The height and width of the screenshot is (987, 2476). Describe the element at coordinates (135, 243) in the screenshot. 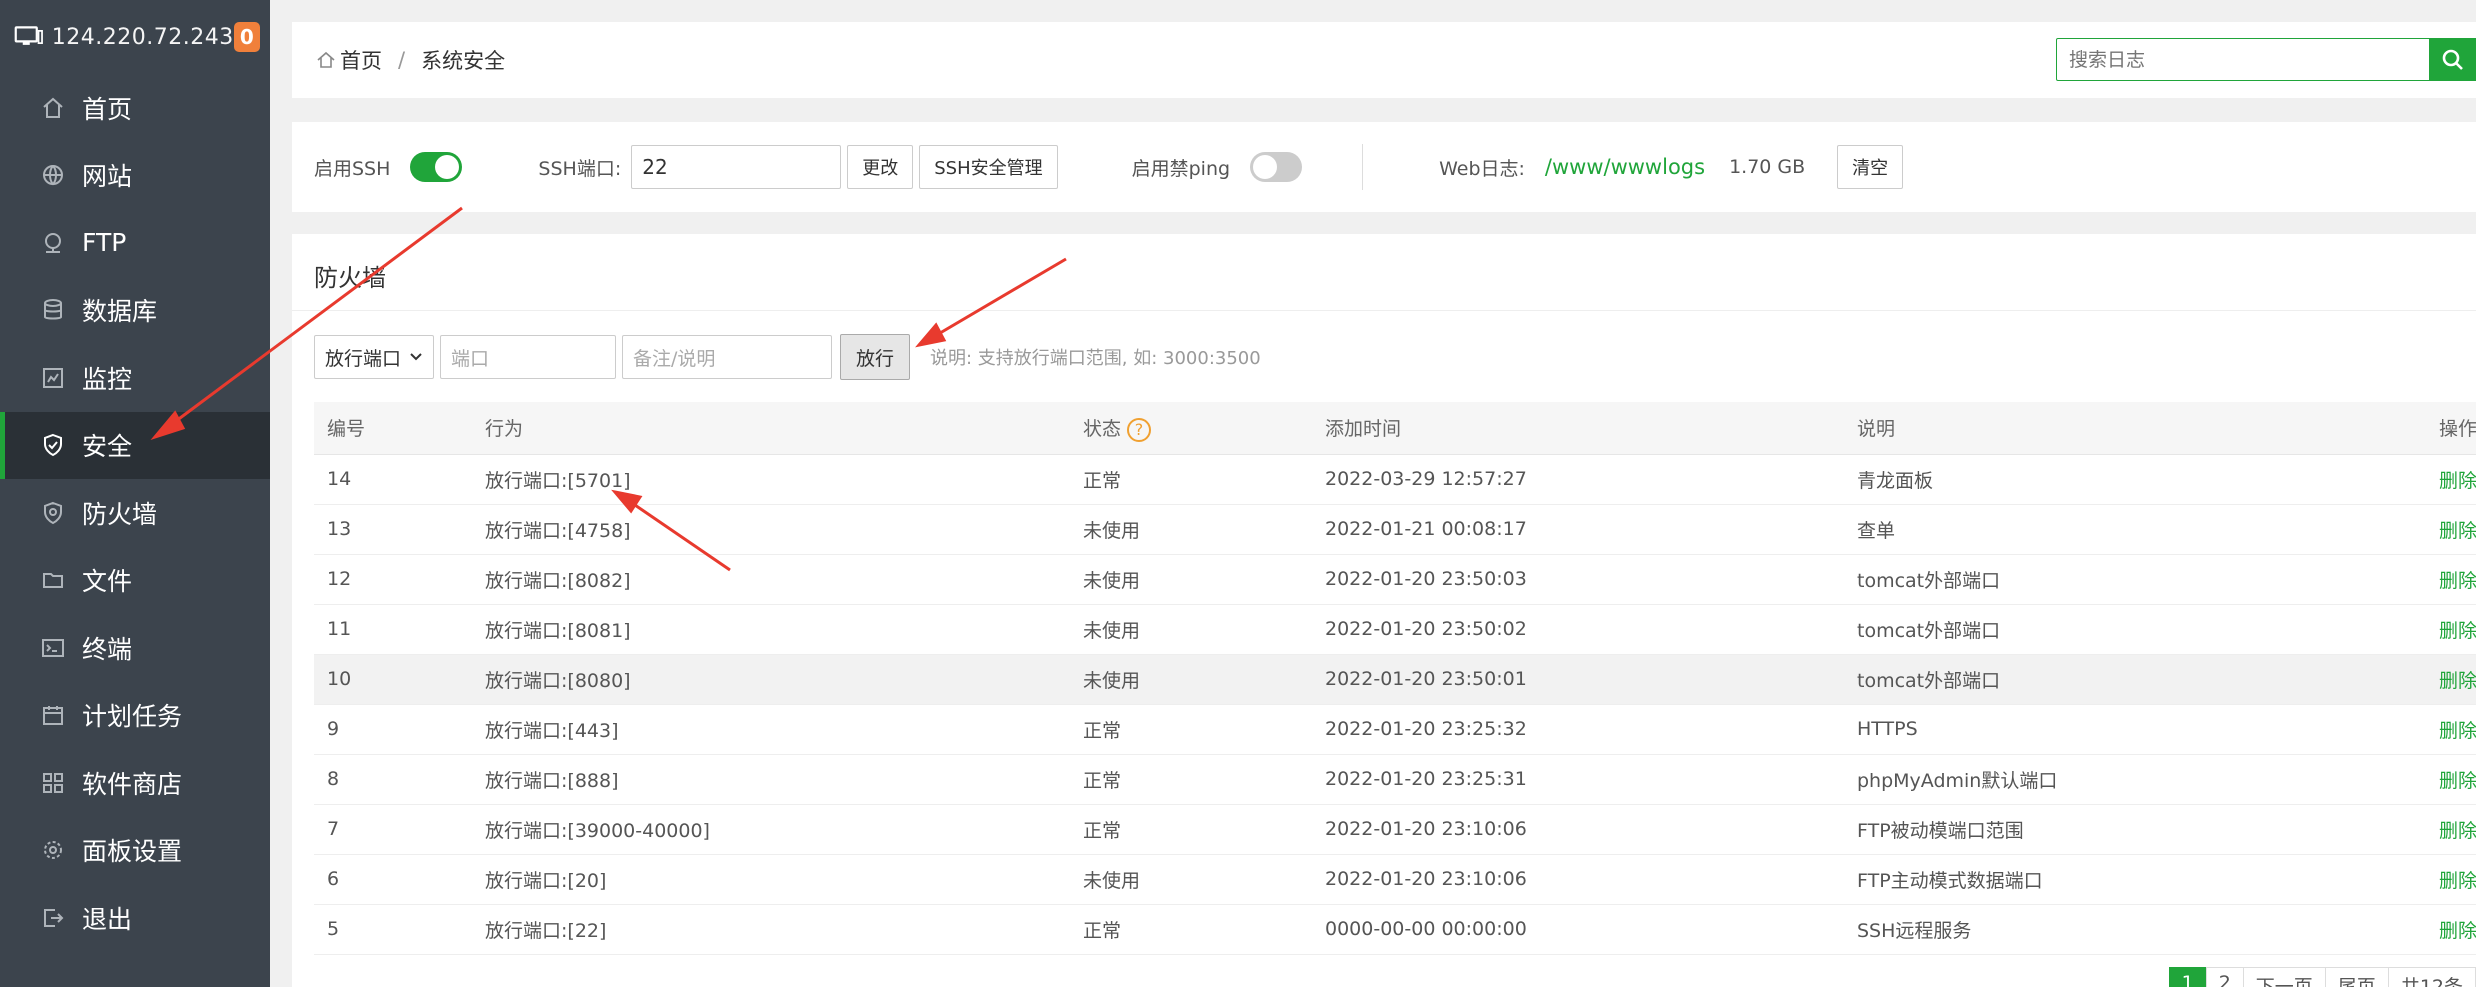

I see `sidebar-item-ftp: FTP` at that location.